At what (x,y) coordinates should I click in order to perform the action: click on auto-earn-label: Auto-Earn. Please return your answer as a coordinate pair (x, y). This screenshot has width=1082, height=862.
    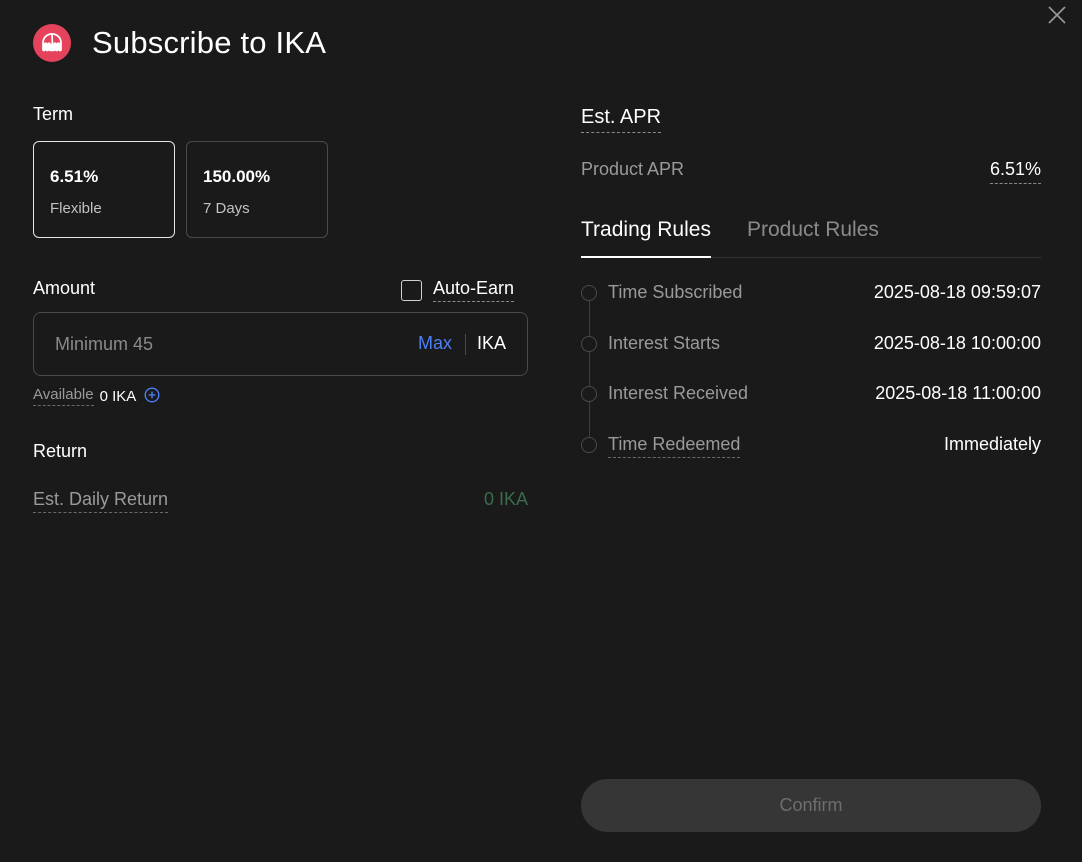
    Looking at the image, I should click on (474, 290).